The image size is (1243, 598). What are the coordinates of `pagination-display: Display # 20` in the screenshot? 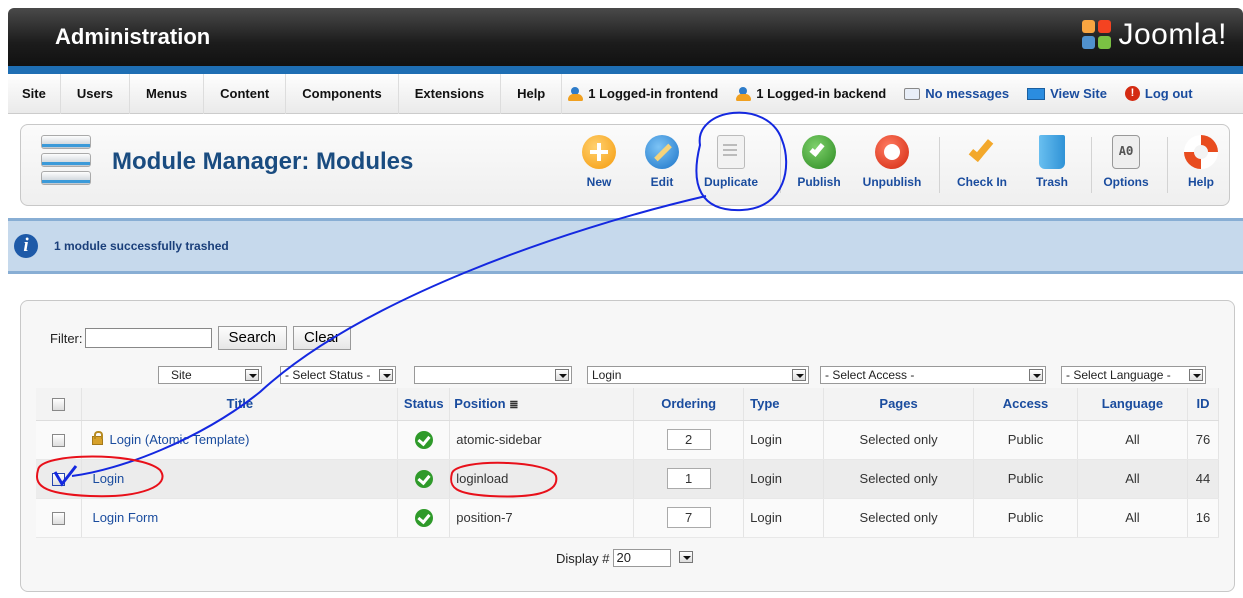 It's located at (625, 558).